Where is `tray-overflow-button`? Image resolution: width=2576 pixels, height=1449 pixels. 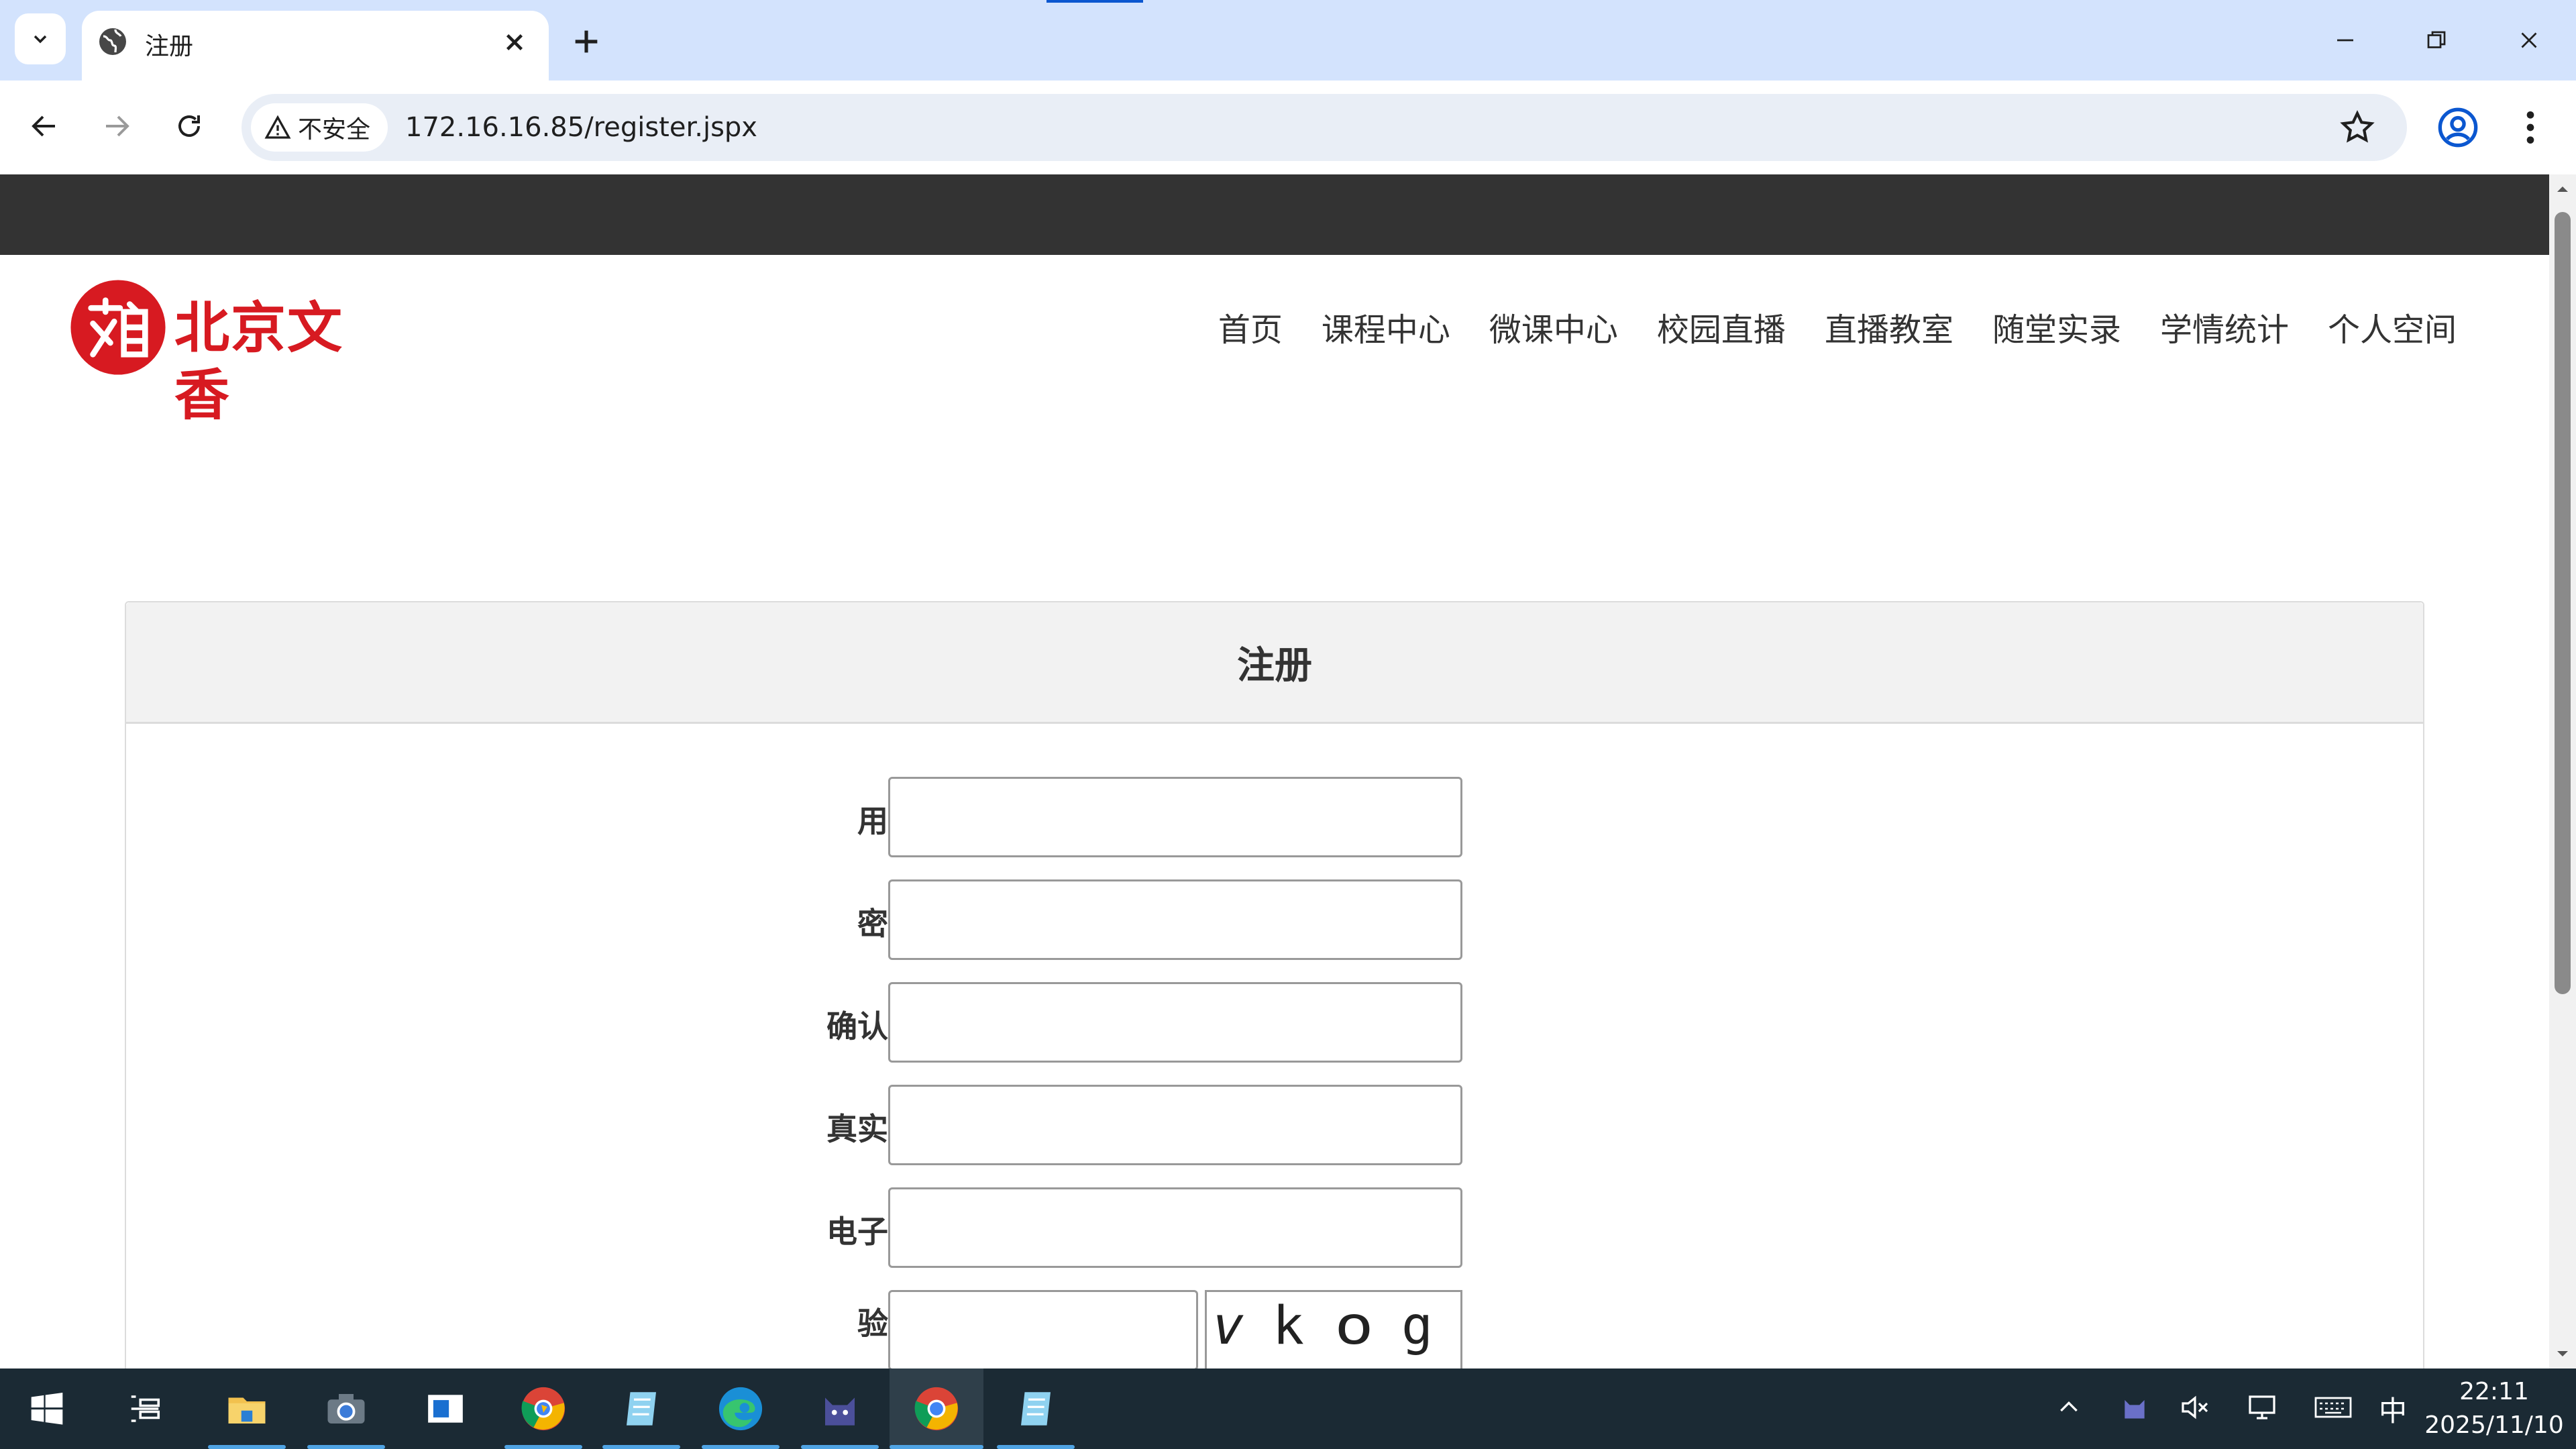 tray-overflow-button is located at coordinates (2068, 1407).